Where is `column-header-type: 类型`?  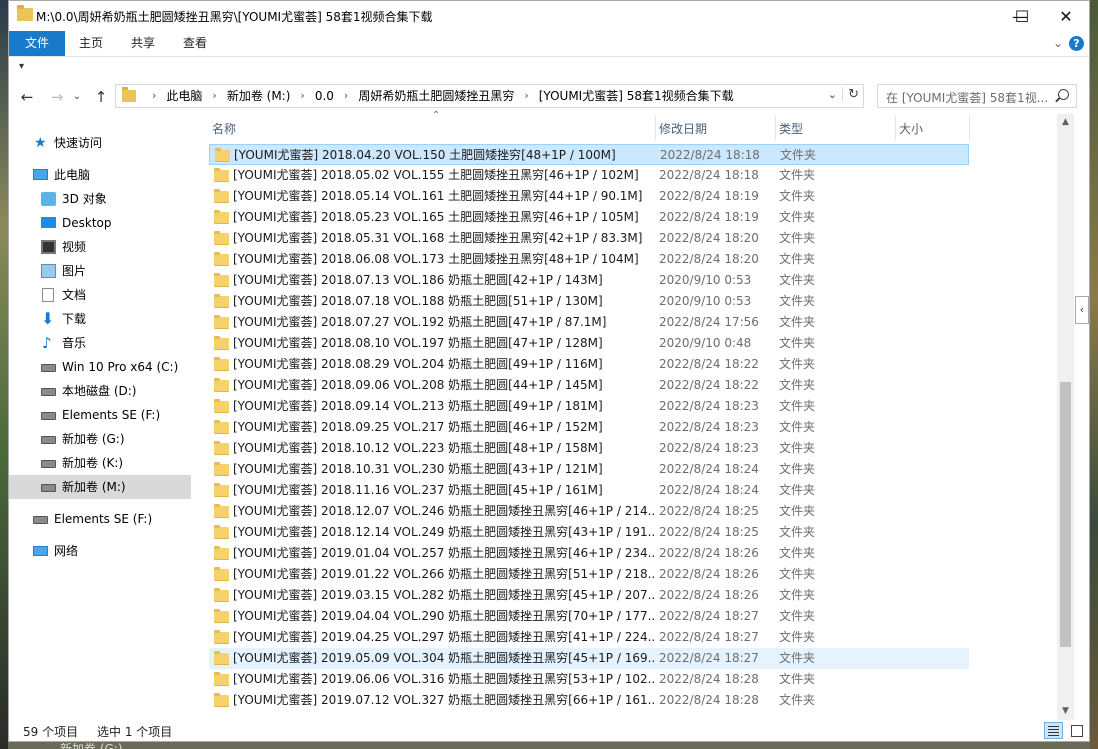 column-header-type: 类型 is located at coordinates (791, 128).